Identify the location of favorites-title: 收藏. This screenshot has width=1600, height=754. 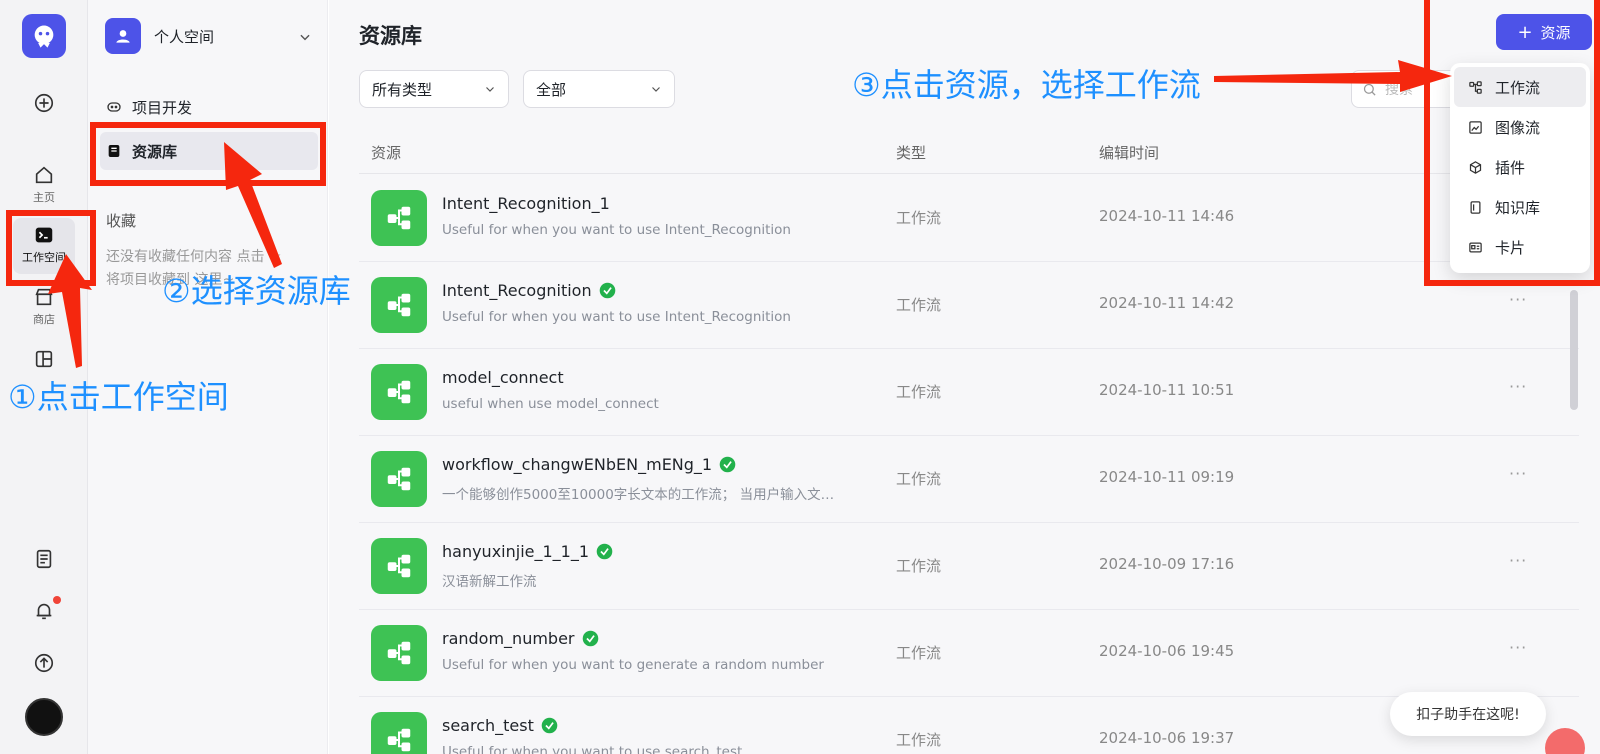
(121, 221).